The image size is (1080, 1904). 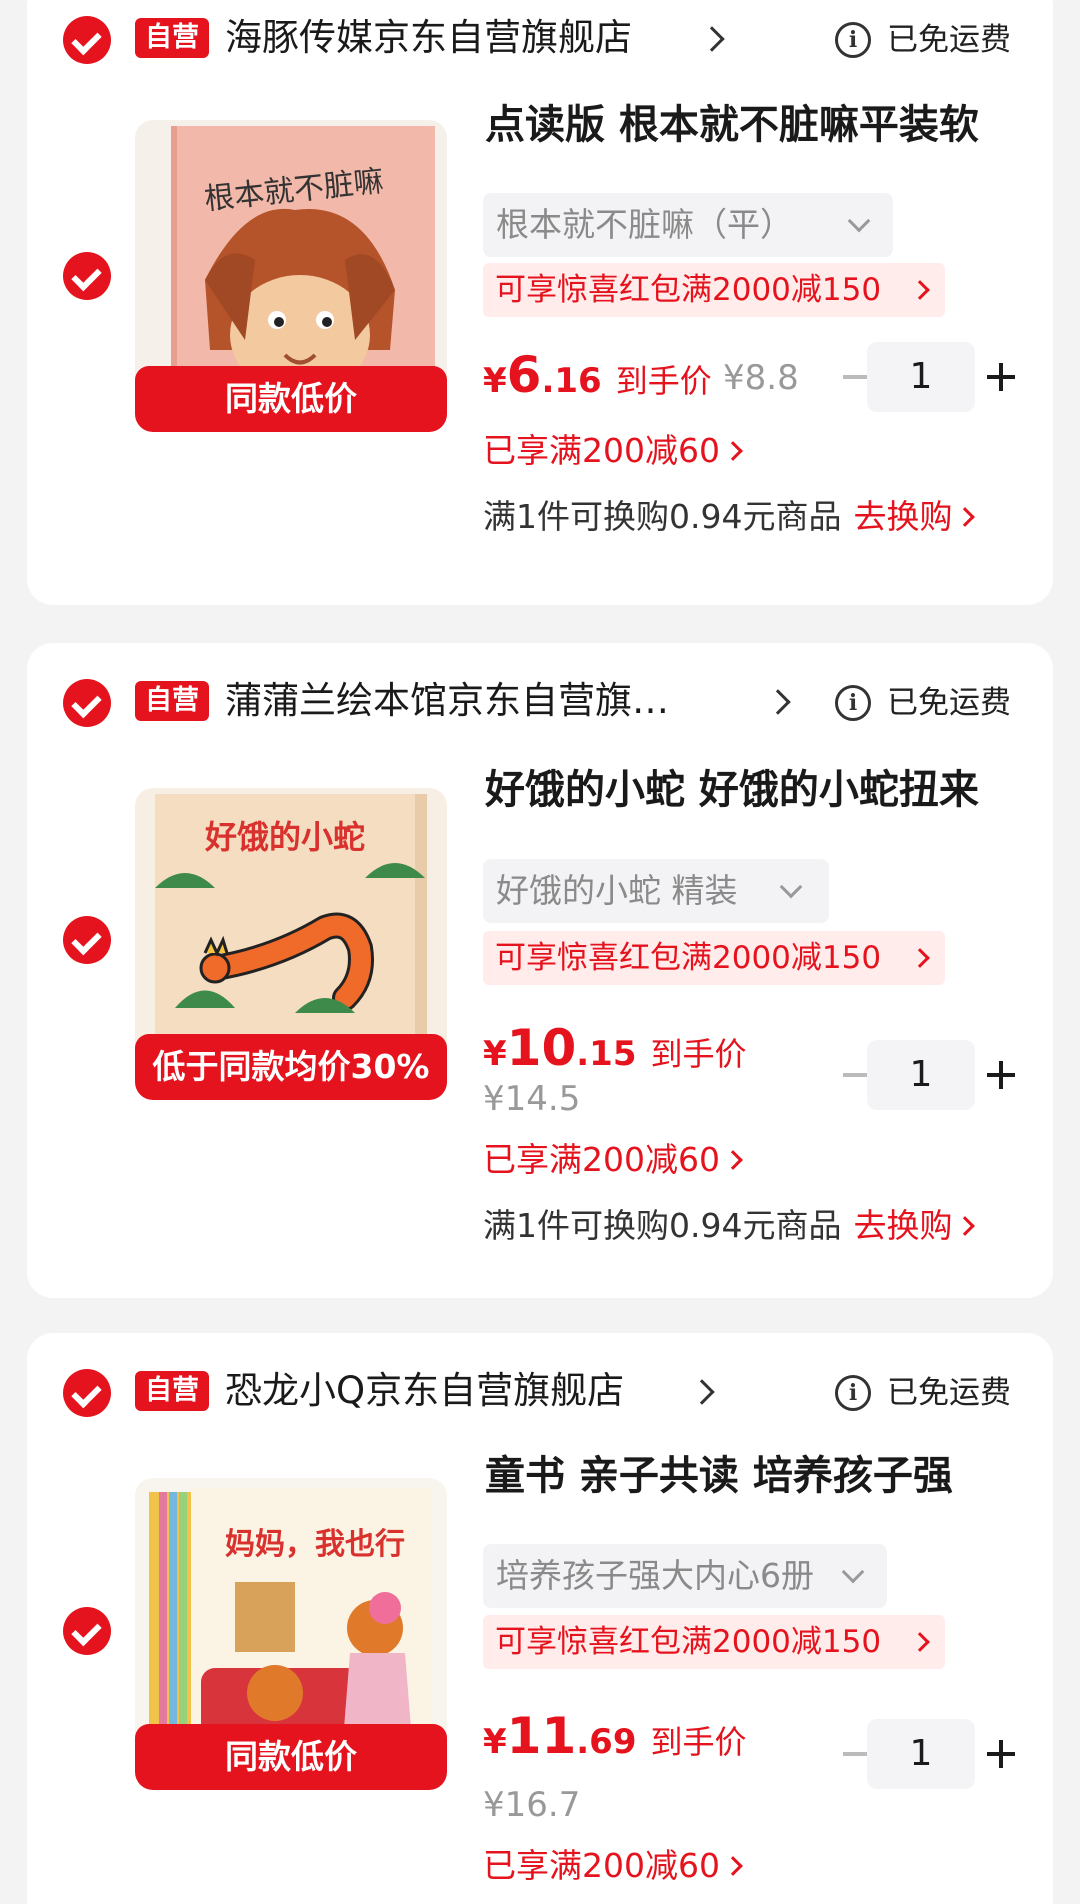 What do you see at coordinates (460, 1391) in the screenshot?
I see `shop-name: 恐龙小Q京东自营旗舰店` at bounding box center [460, 1391].